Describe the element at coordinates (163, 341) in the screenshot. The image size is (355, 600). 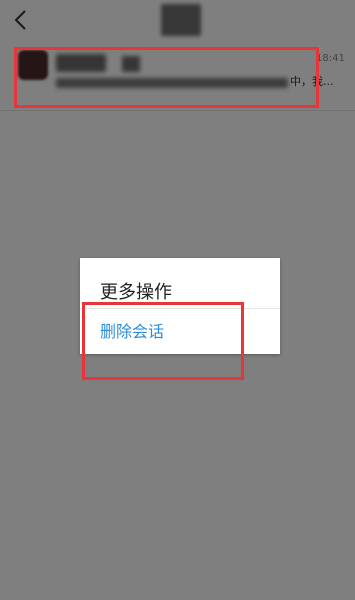
I see `delete-action-highlight-box` at that location.